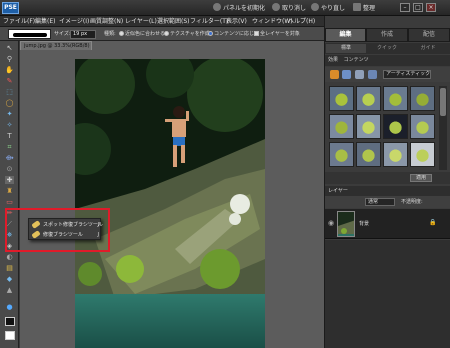 This screenshot has height=348, width=450. Describe the element at coordinates (9, 257) in the screenshot. I see `blur-tool-icon: ◐` at that location.